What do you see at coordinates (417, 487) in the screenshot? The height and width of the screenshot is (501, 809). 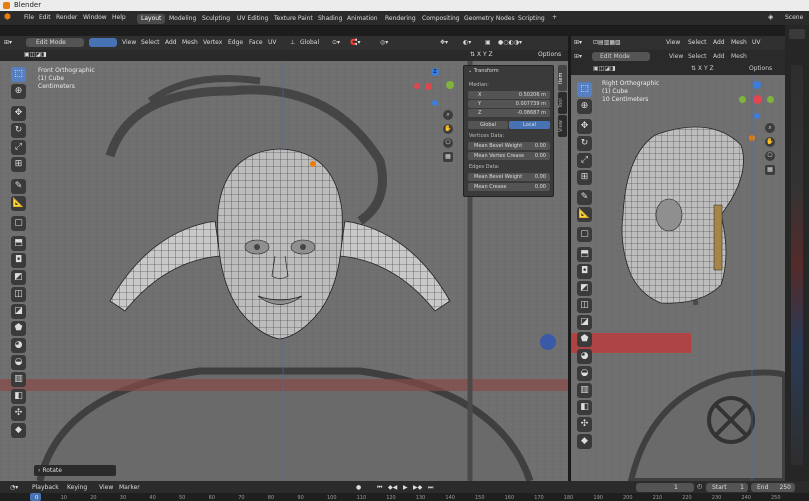 I see `next-keyframe-icon: ▶◆` at bounding box center [417, 487].